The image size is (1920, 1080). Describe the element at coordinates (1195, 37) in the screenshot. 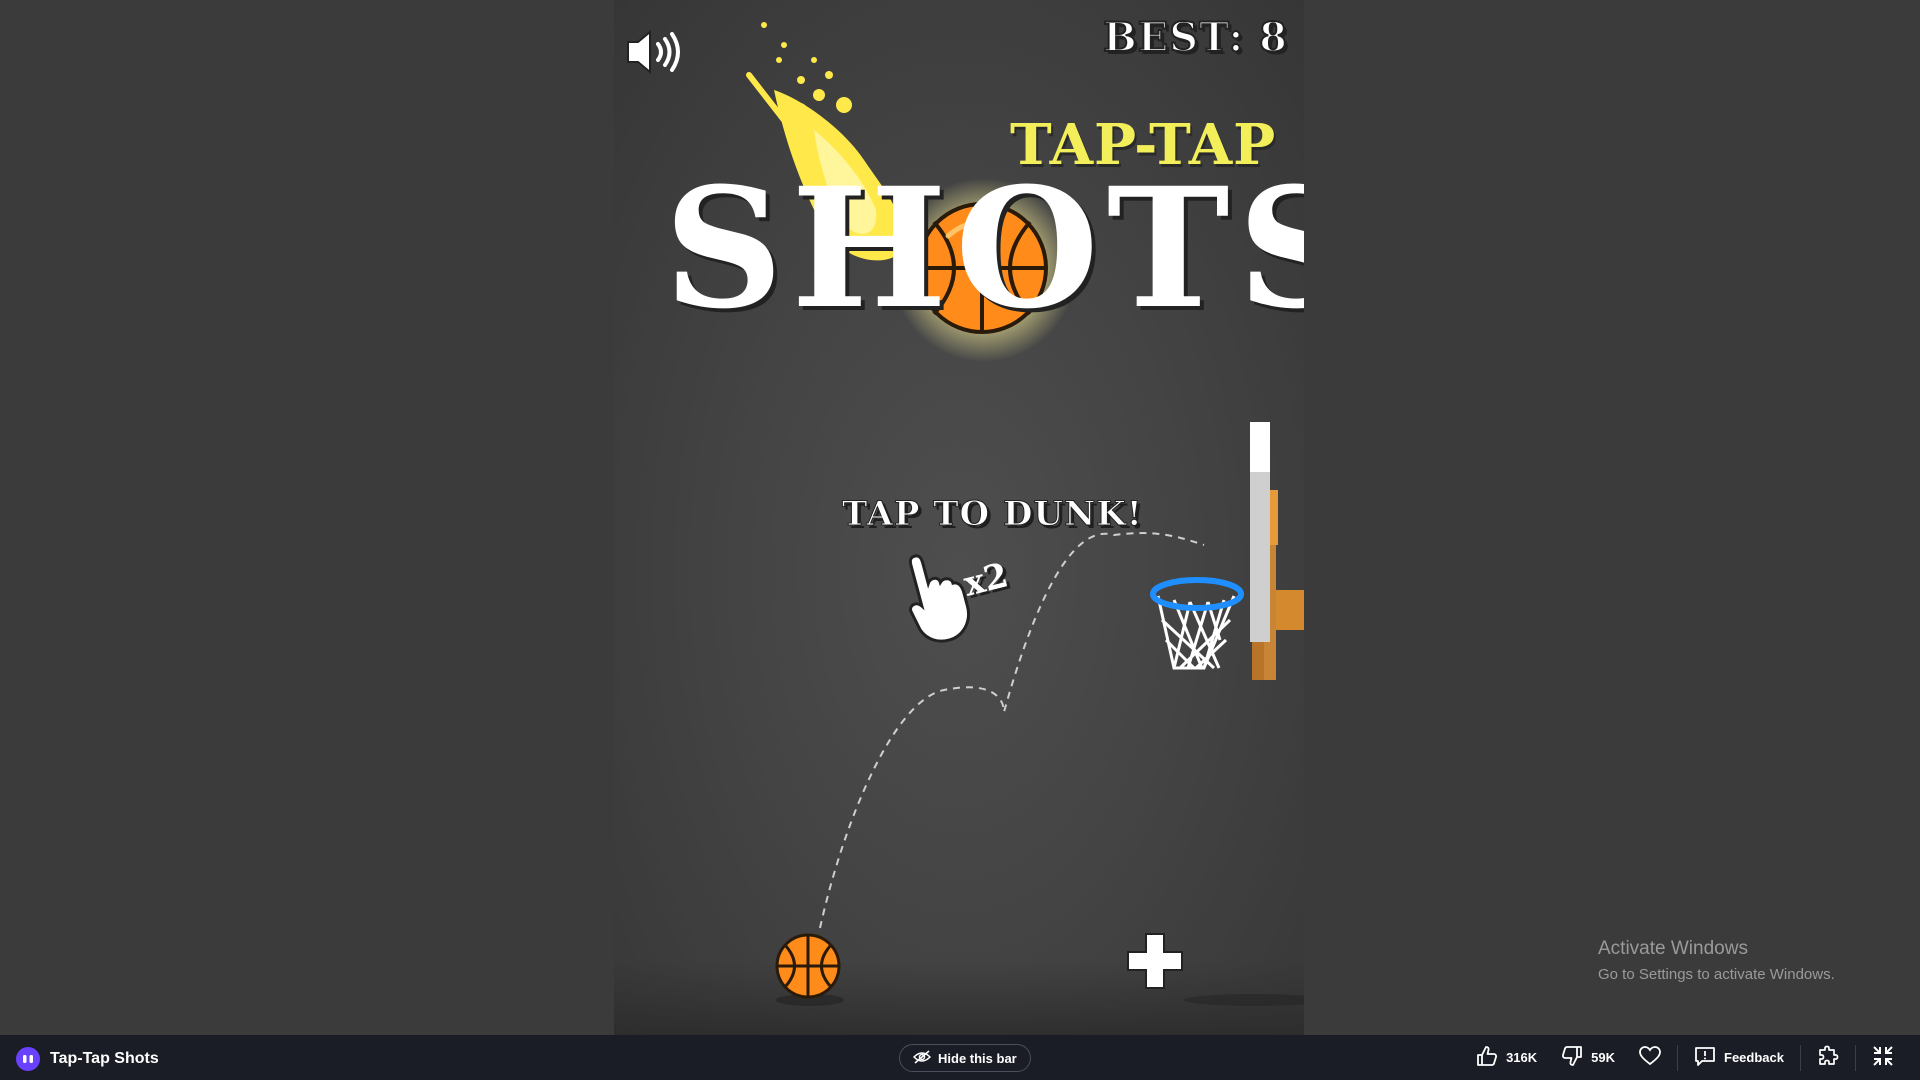

I see `best-score: BEST: 8` at that location.